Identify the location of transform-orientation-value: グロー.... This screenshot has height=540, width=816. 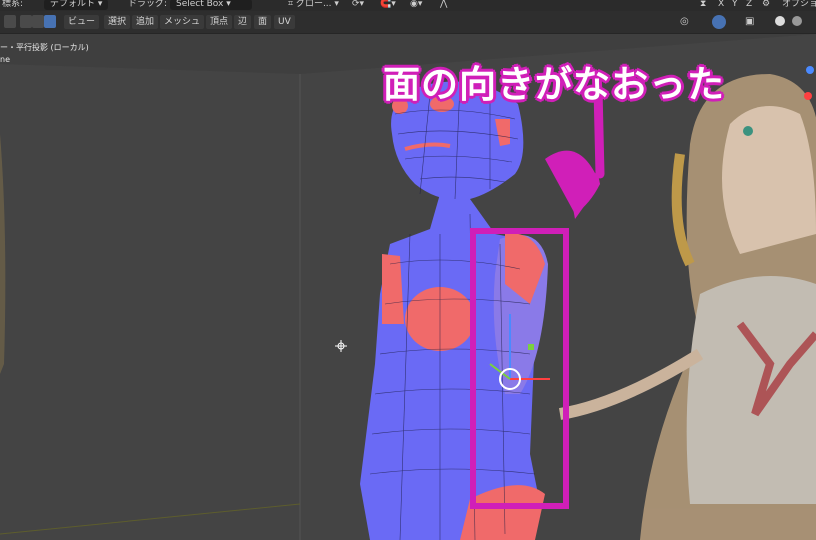
(313, 4).